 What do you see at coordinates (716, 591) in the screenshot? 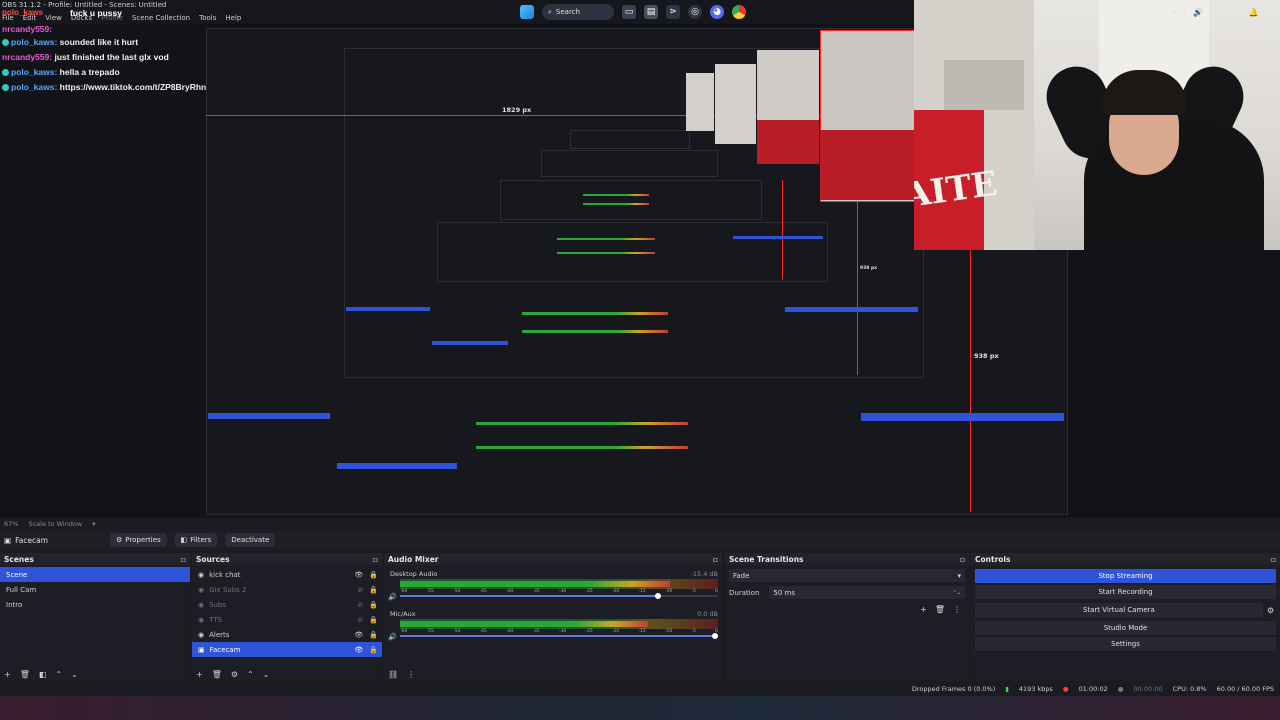
I see `scale-tick: 0` at bounding box center [716, 591].